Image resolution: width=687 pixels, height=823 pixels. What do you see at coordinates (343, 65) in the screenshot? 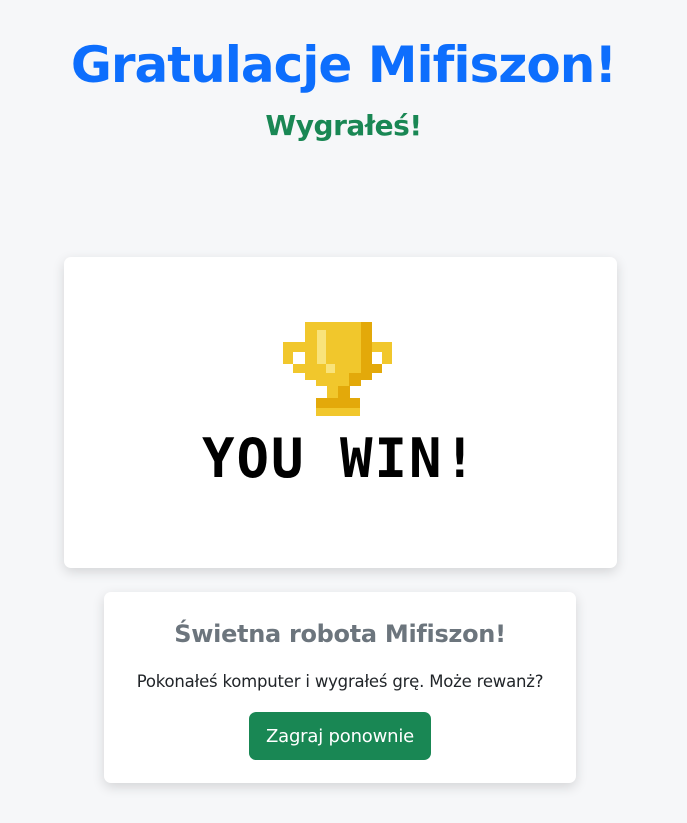
I see `page-title: Gratulacje Mifiszon!` at bounding box center [343, 65].